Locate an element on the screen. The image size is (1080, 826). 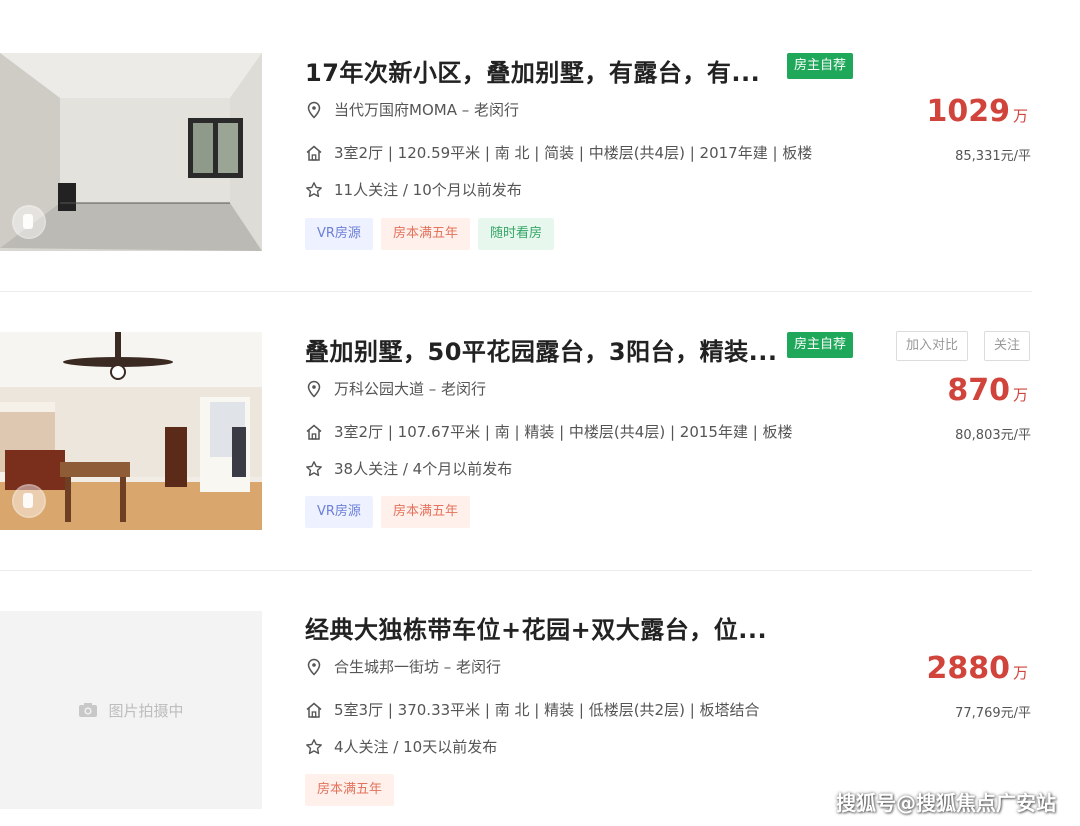
price-number: 1029 is located at coordinates (968, 111).